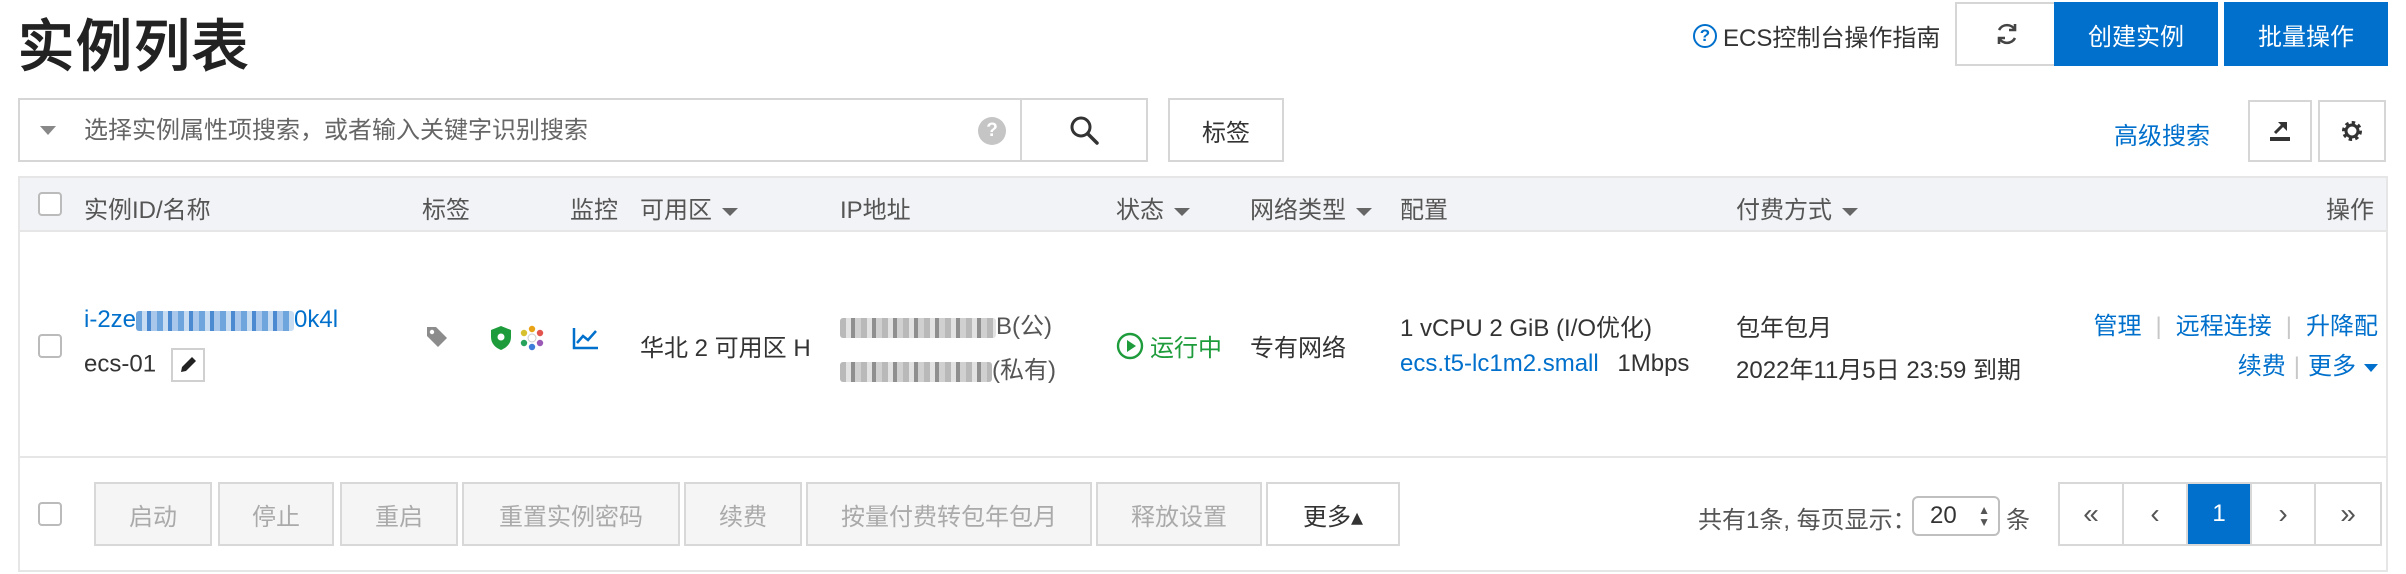  What do you see at coordinates (586, 341) in the screenshot?
I see `monitor-chart-icon` at bounding box center [586, 341].